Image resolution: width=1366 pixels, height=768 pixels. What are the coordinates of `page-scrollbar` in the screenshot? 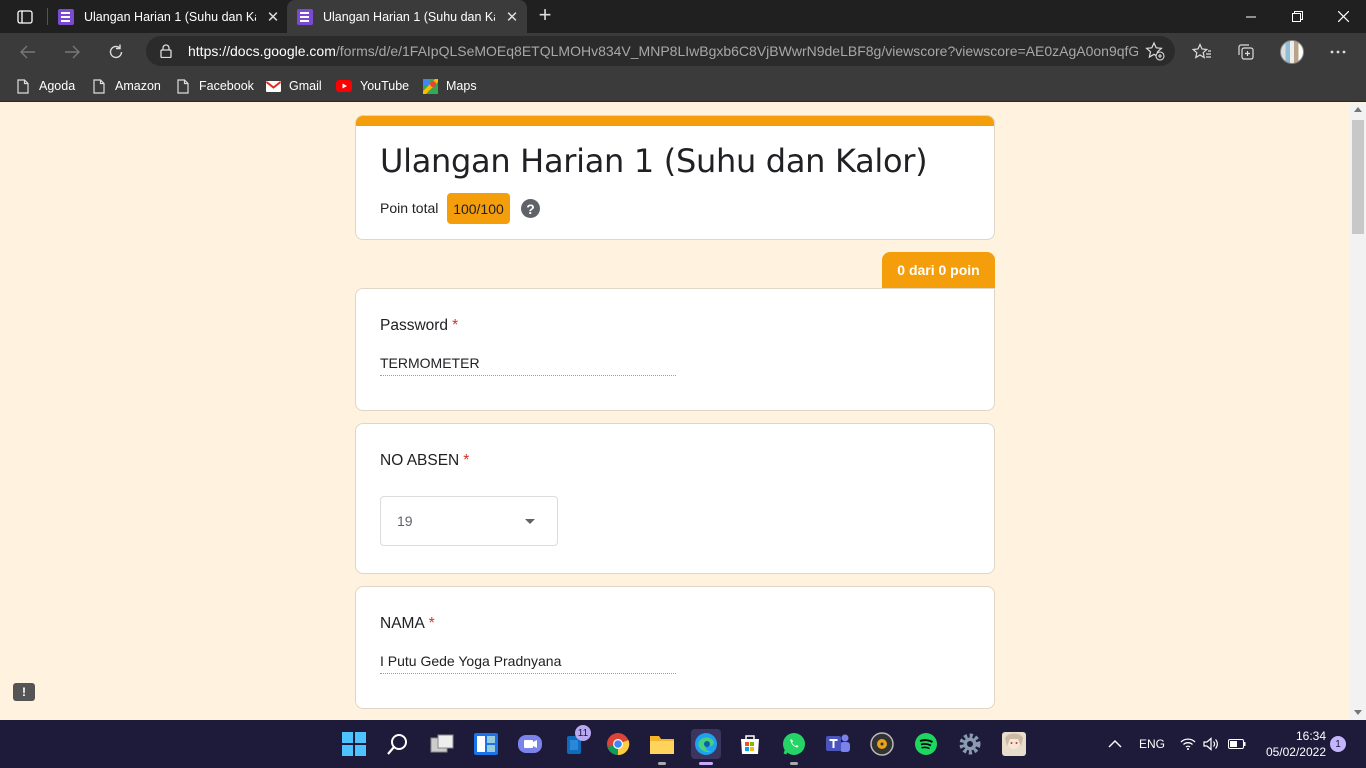 It's located at (1358, 411).